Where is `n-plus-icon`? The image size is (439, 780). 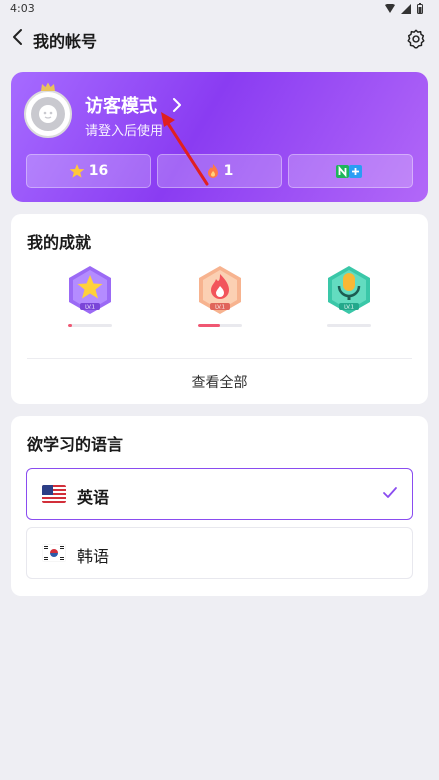
n-plus-icon is located at coordinates (348, 171).